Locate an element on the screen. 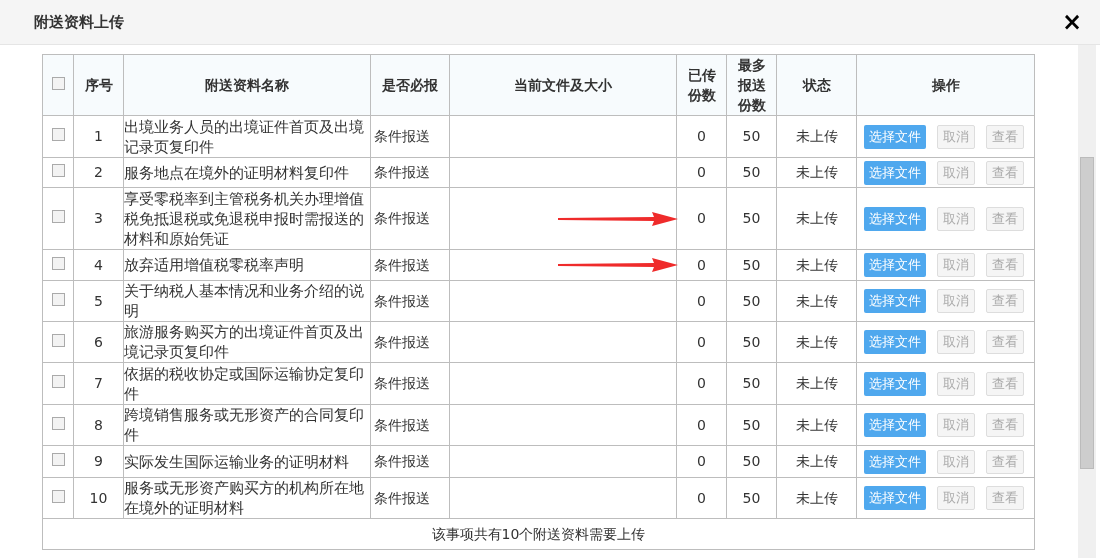 This screenshot has width=1100, height=558. row-number: 2 is located at coordinates (98, 172).